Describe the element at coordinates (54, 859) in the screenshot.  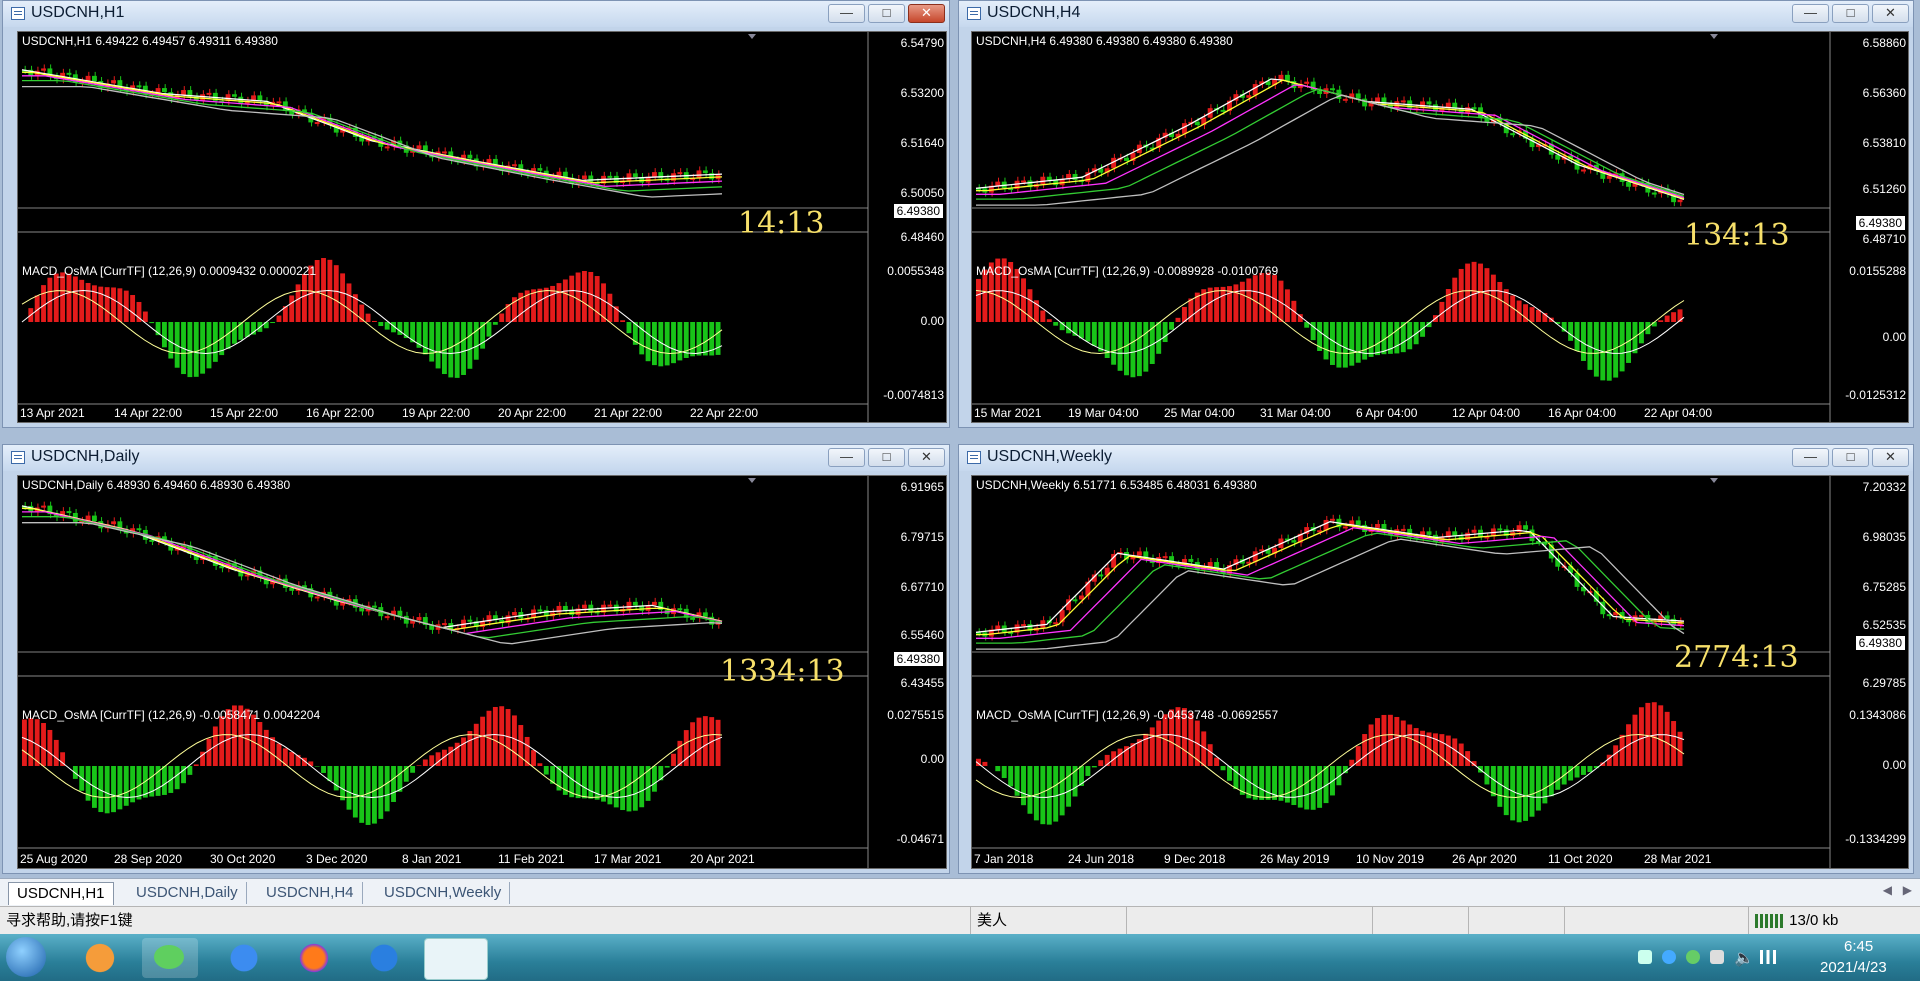
I see `time-axis-label: 25 Aug 2020` at that location.